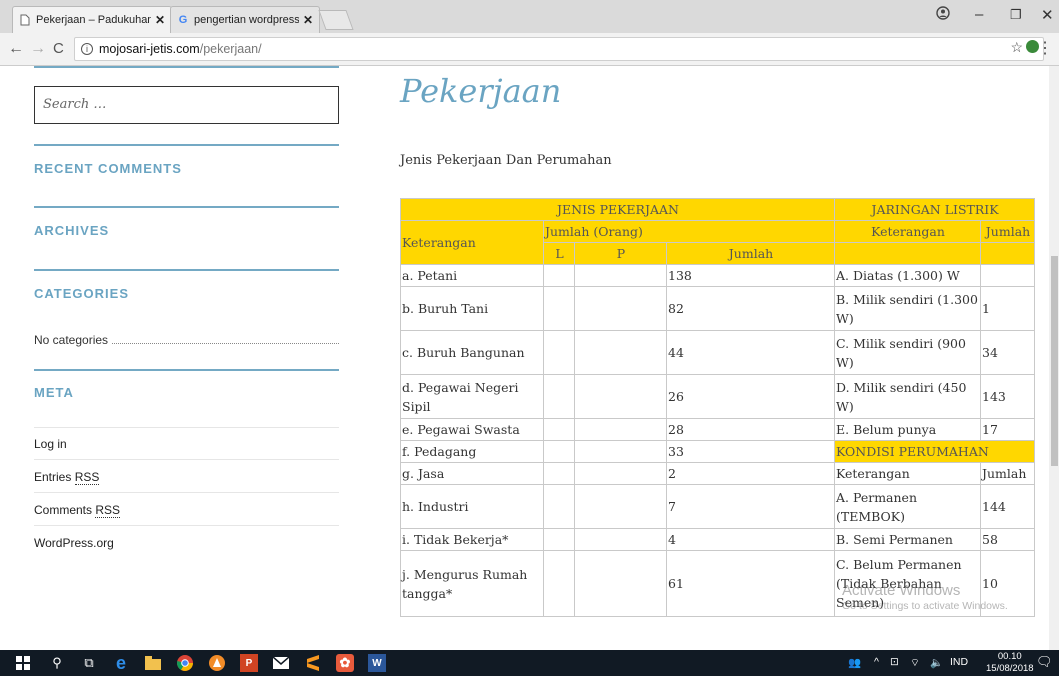 The width and height of the screenshot is (1059, 676). What do you see at coordinates (894, 662) in the screenshot?
I see `network-icon: ⊡` at bounding box center [894, 662].